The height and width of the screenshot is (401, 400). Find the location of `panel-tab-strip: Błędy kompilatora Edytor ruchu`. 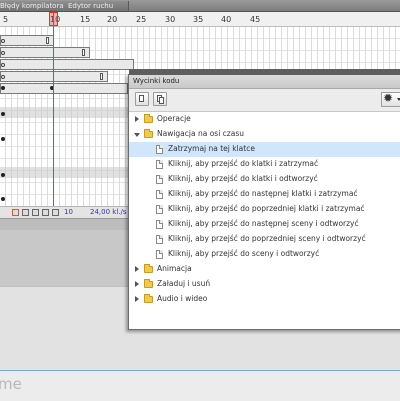

panel-tab-strip: Błędy kompilatora Edytor ruchu is located at coordinates (200, 6).